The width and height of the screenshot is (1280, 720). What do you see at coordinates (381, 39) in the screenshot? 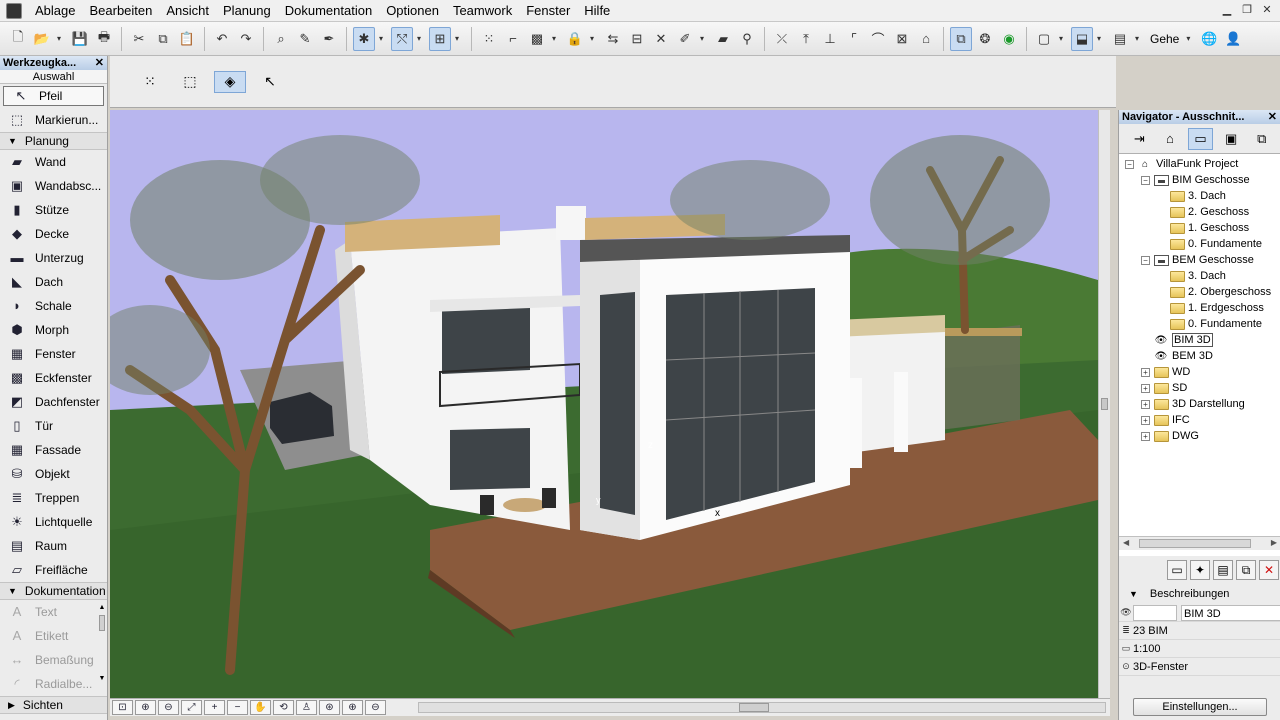
I see `gravity-dropdown-icon: ▾` at bounding box center [381, 39].